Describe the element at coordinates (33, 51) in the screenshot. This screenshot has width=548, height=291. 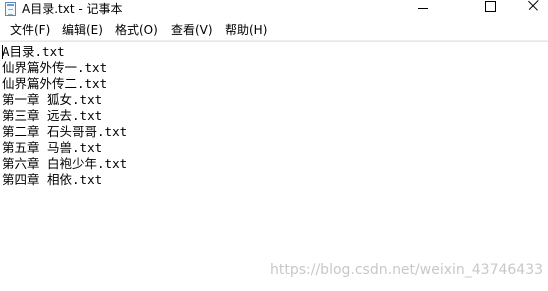
I see `text-line: A目录.txt` at that location.